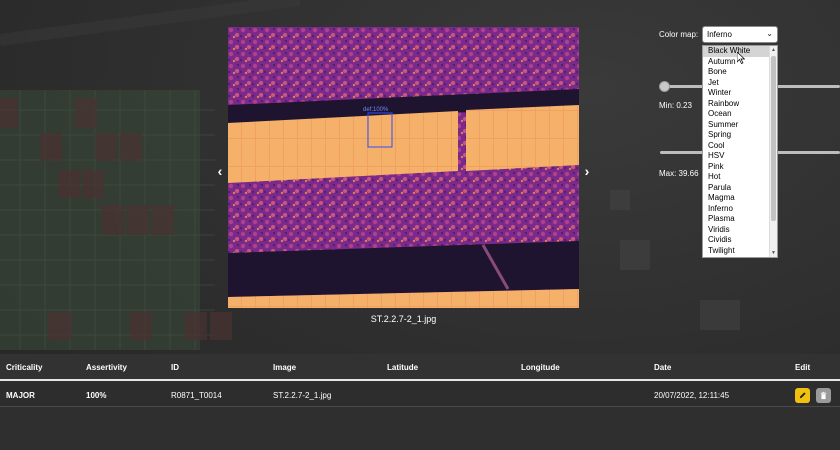 The image size is (840, 450). Describe the element at coordinates (740, 104) in the screenshot. I see `color-map-option: Rainbow` at that location.